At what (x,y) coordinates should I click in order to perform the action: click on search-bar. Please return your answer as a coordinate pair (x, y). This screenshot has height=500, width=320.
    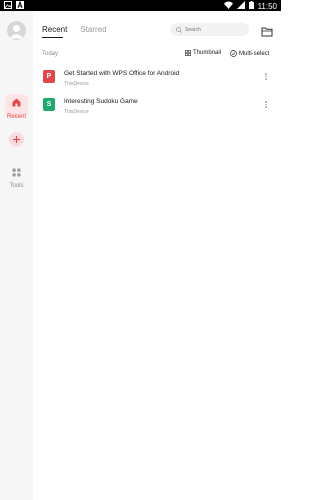
    Looking at the image, I should click on (209, 29).